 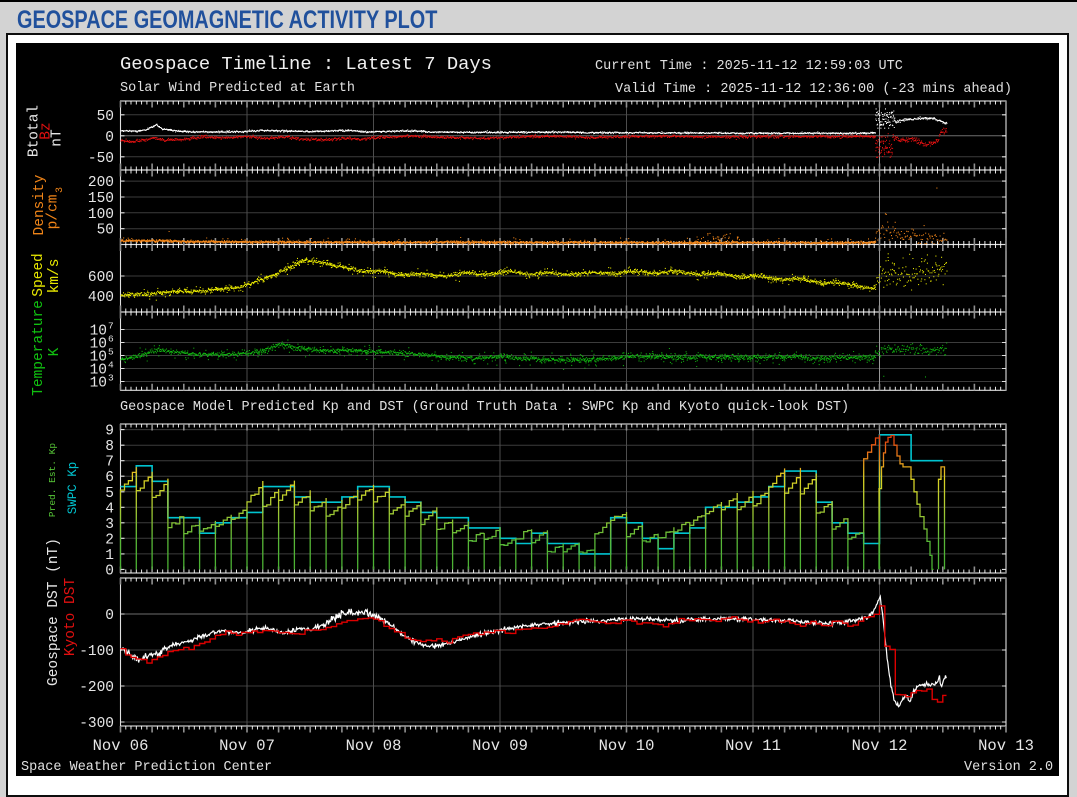 I want to click on svg-text: nT, so click(x=58, y=138).